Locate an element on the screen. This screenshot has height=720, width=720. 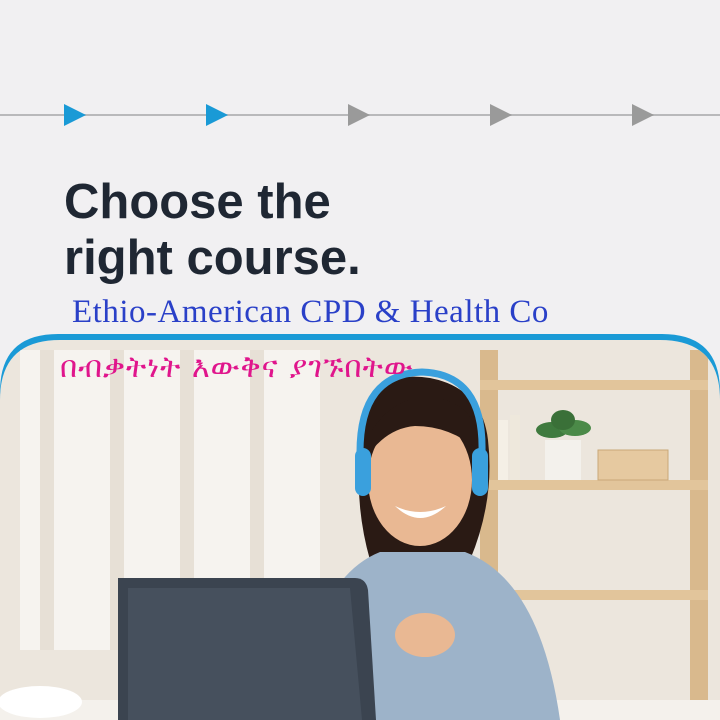
laptop is located at coordinates (247, 649).